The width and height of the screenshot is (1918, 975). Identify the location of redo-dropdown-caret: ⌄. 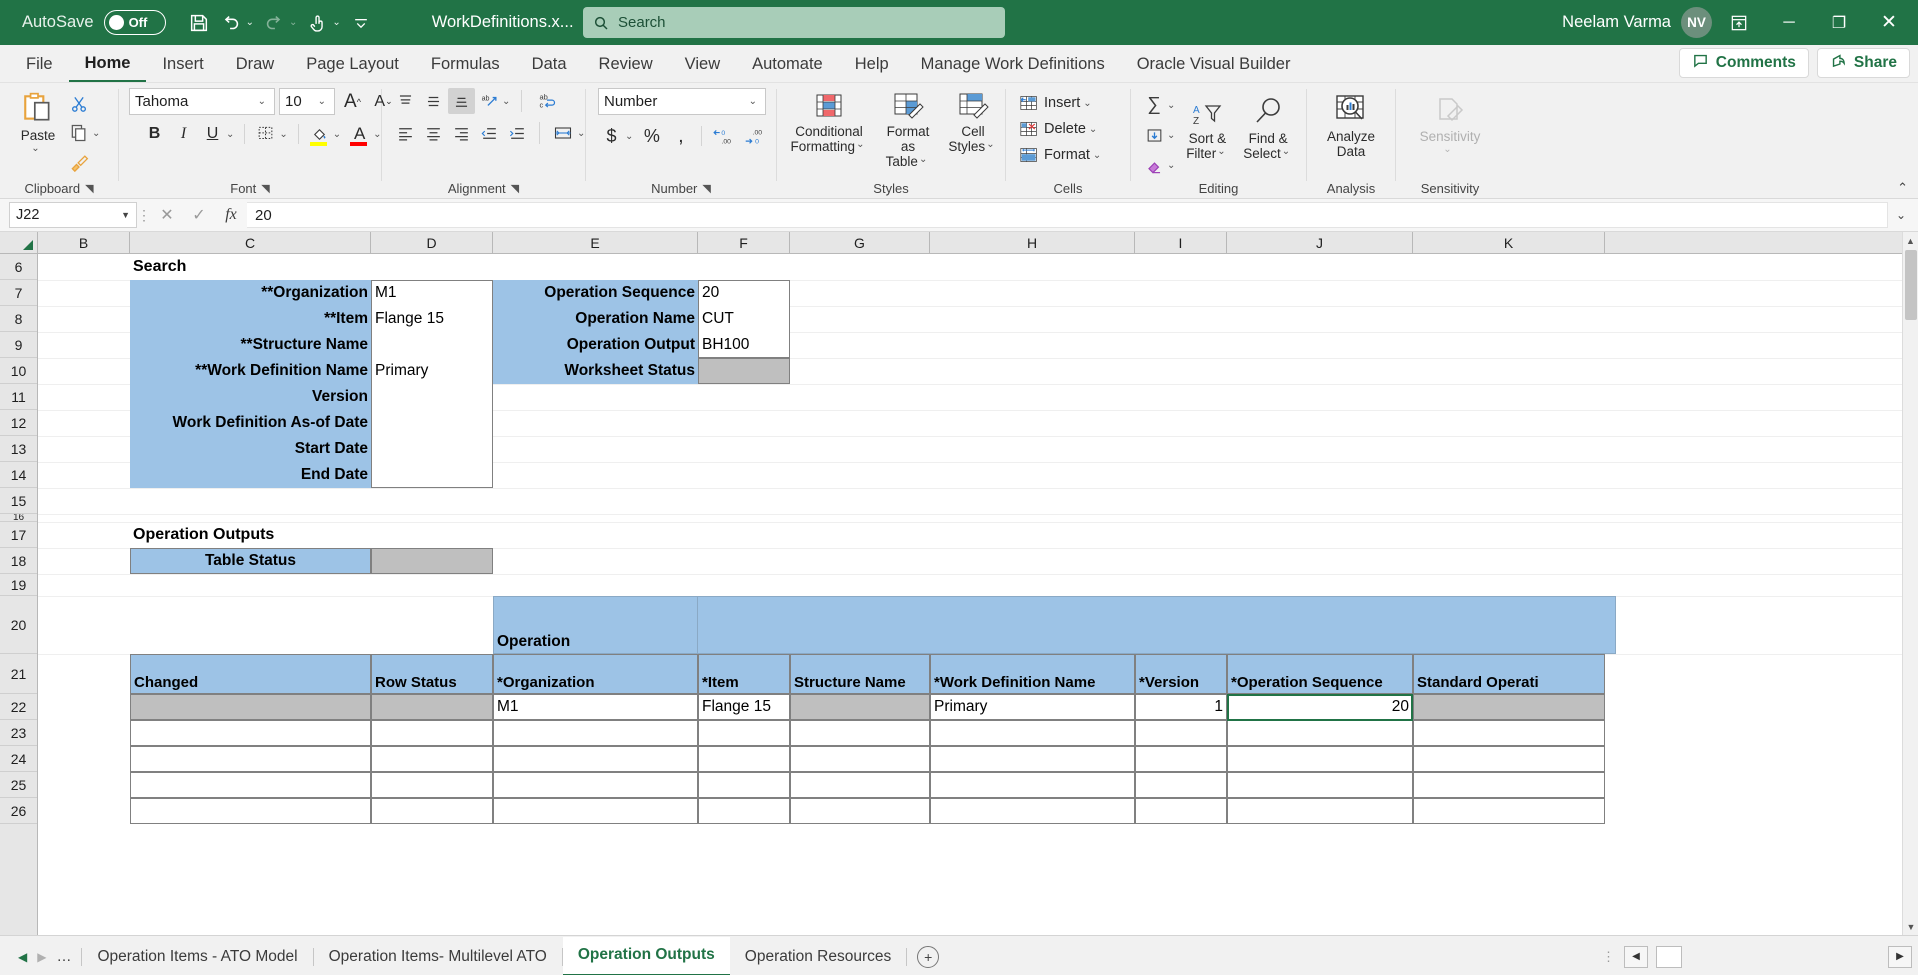
(294, 22).